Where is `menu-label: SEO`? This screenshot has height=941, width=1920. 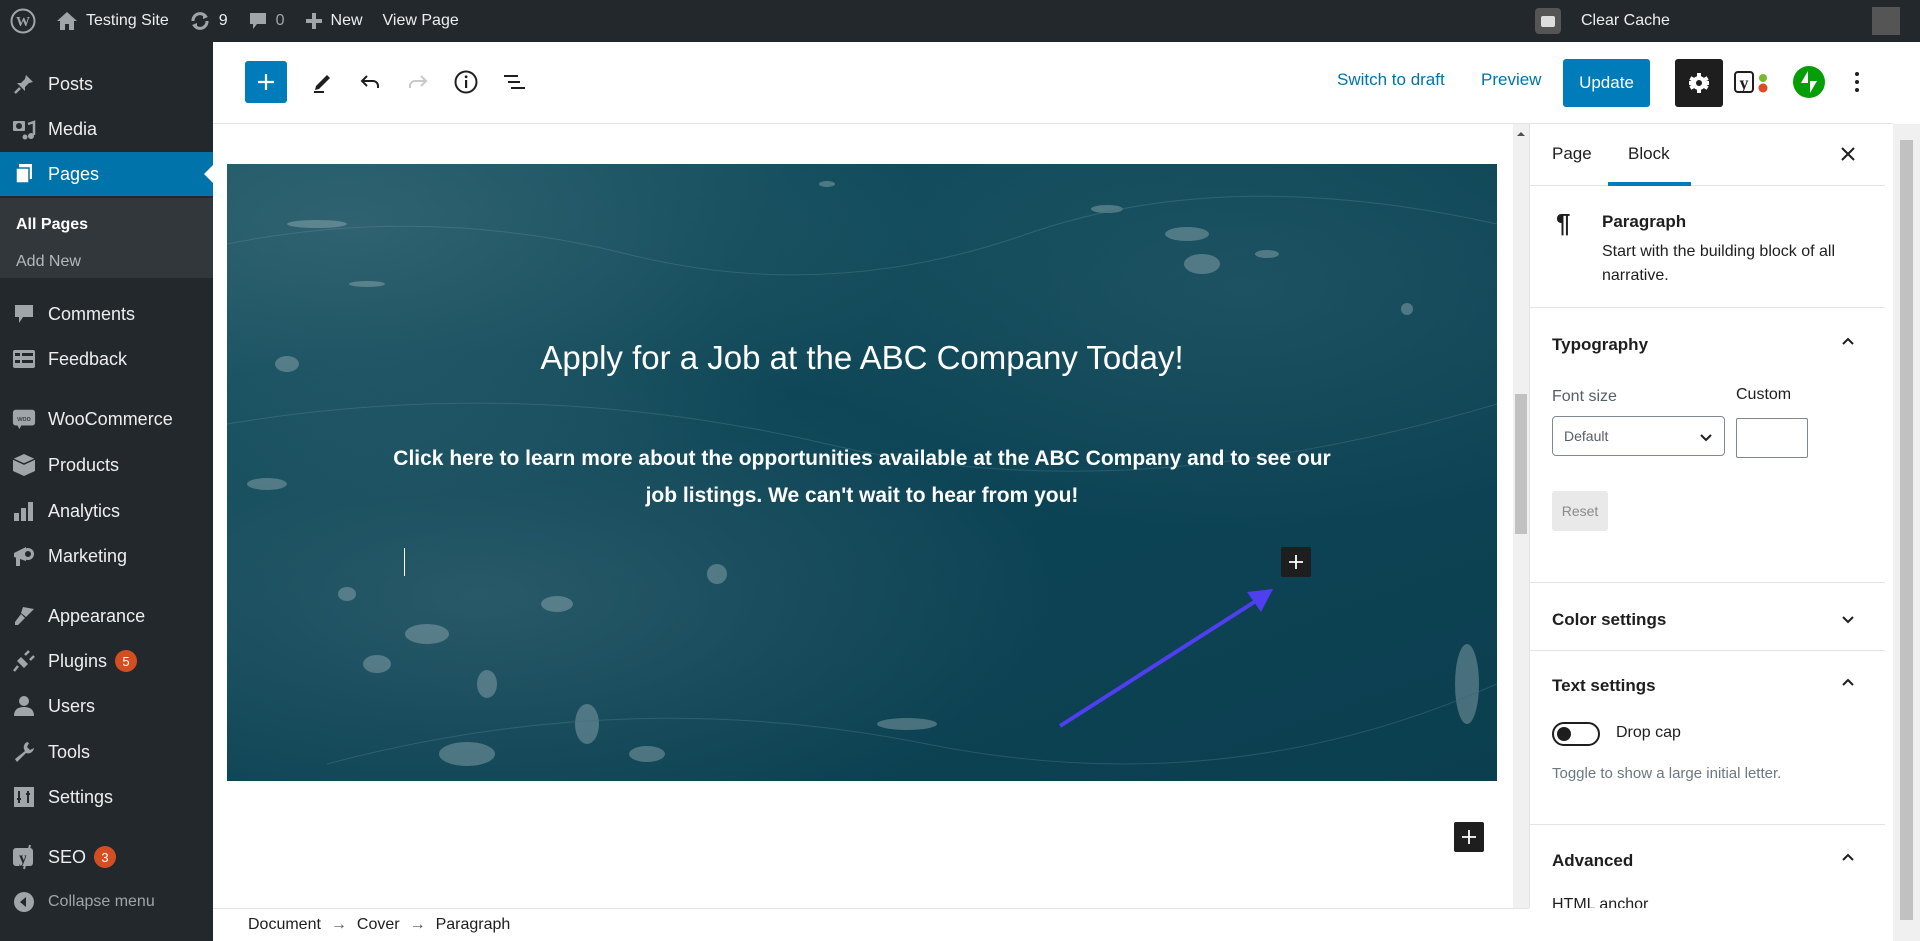
menu-label: SEO is located at coordinates (67, 856).